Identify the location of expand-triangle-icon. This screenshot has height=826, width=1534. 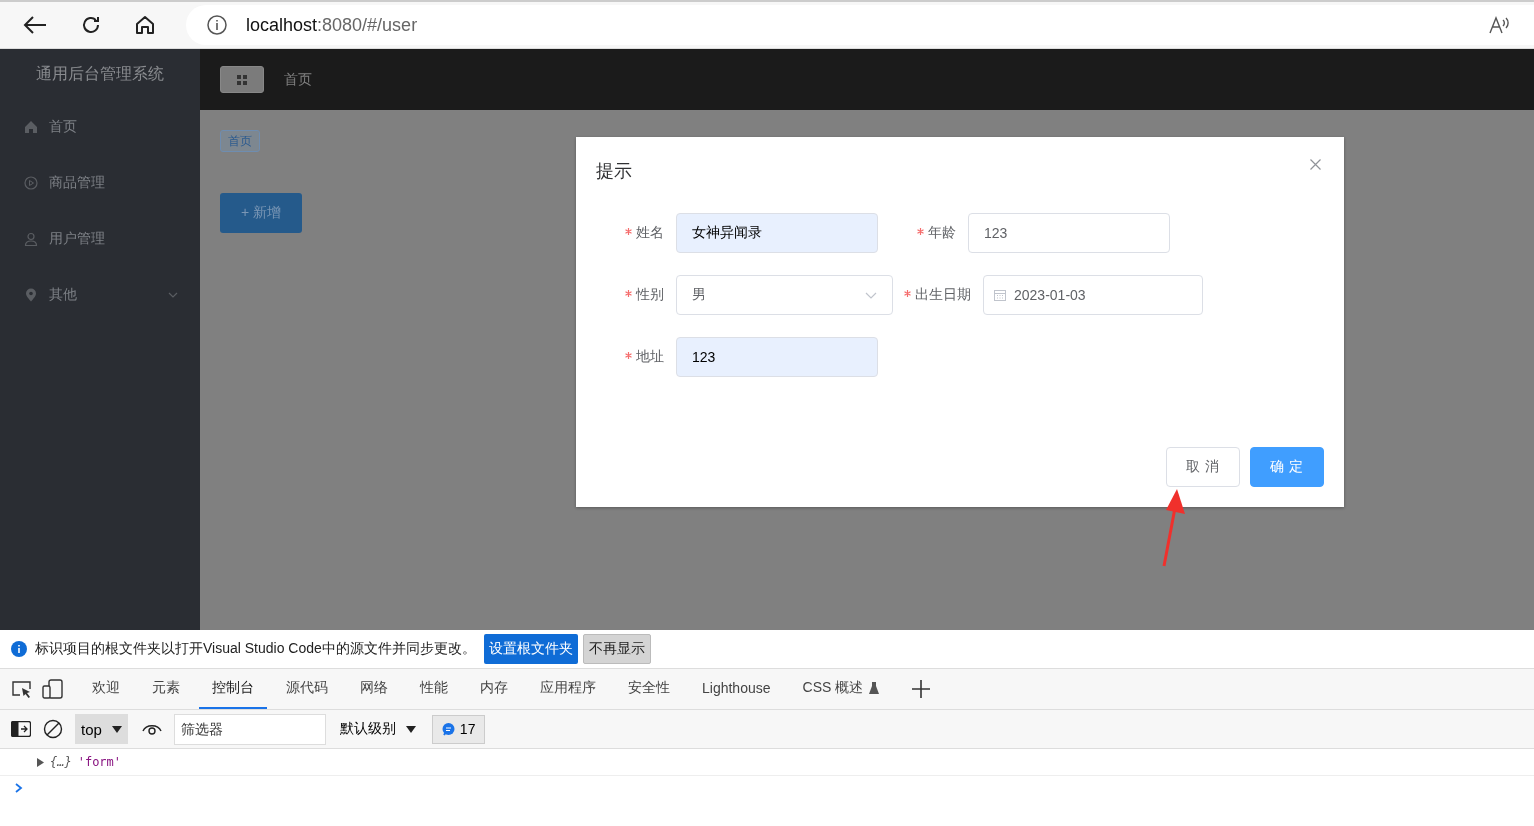
(40, 762).